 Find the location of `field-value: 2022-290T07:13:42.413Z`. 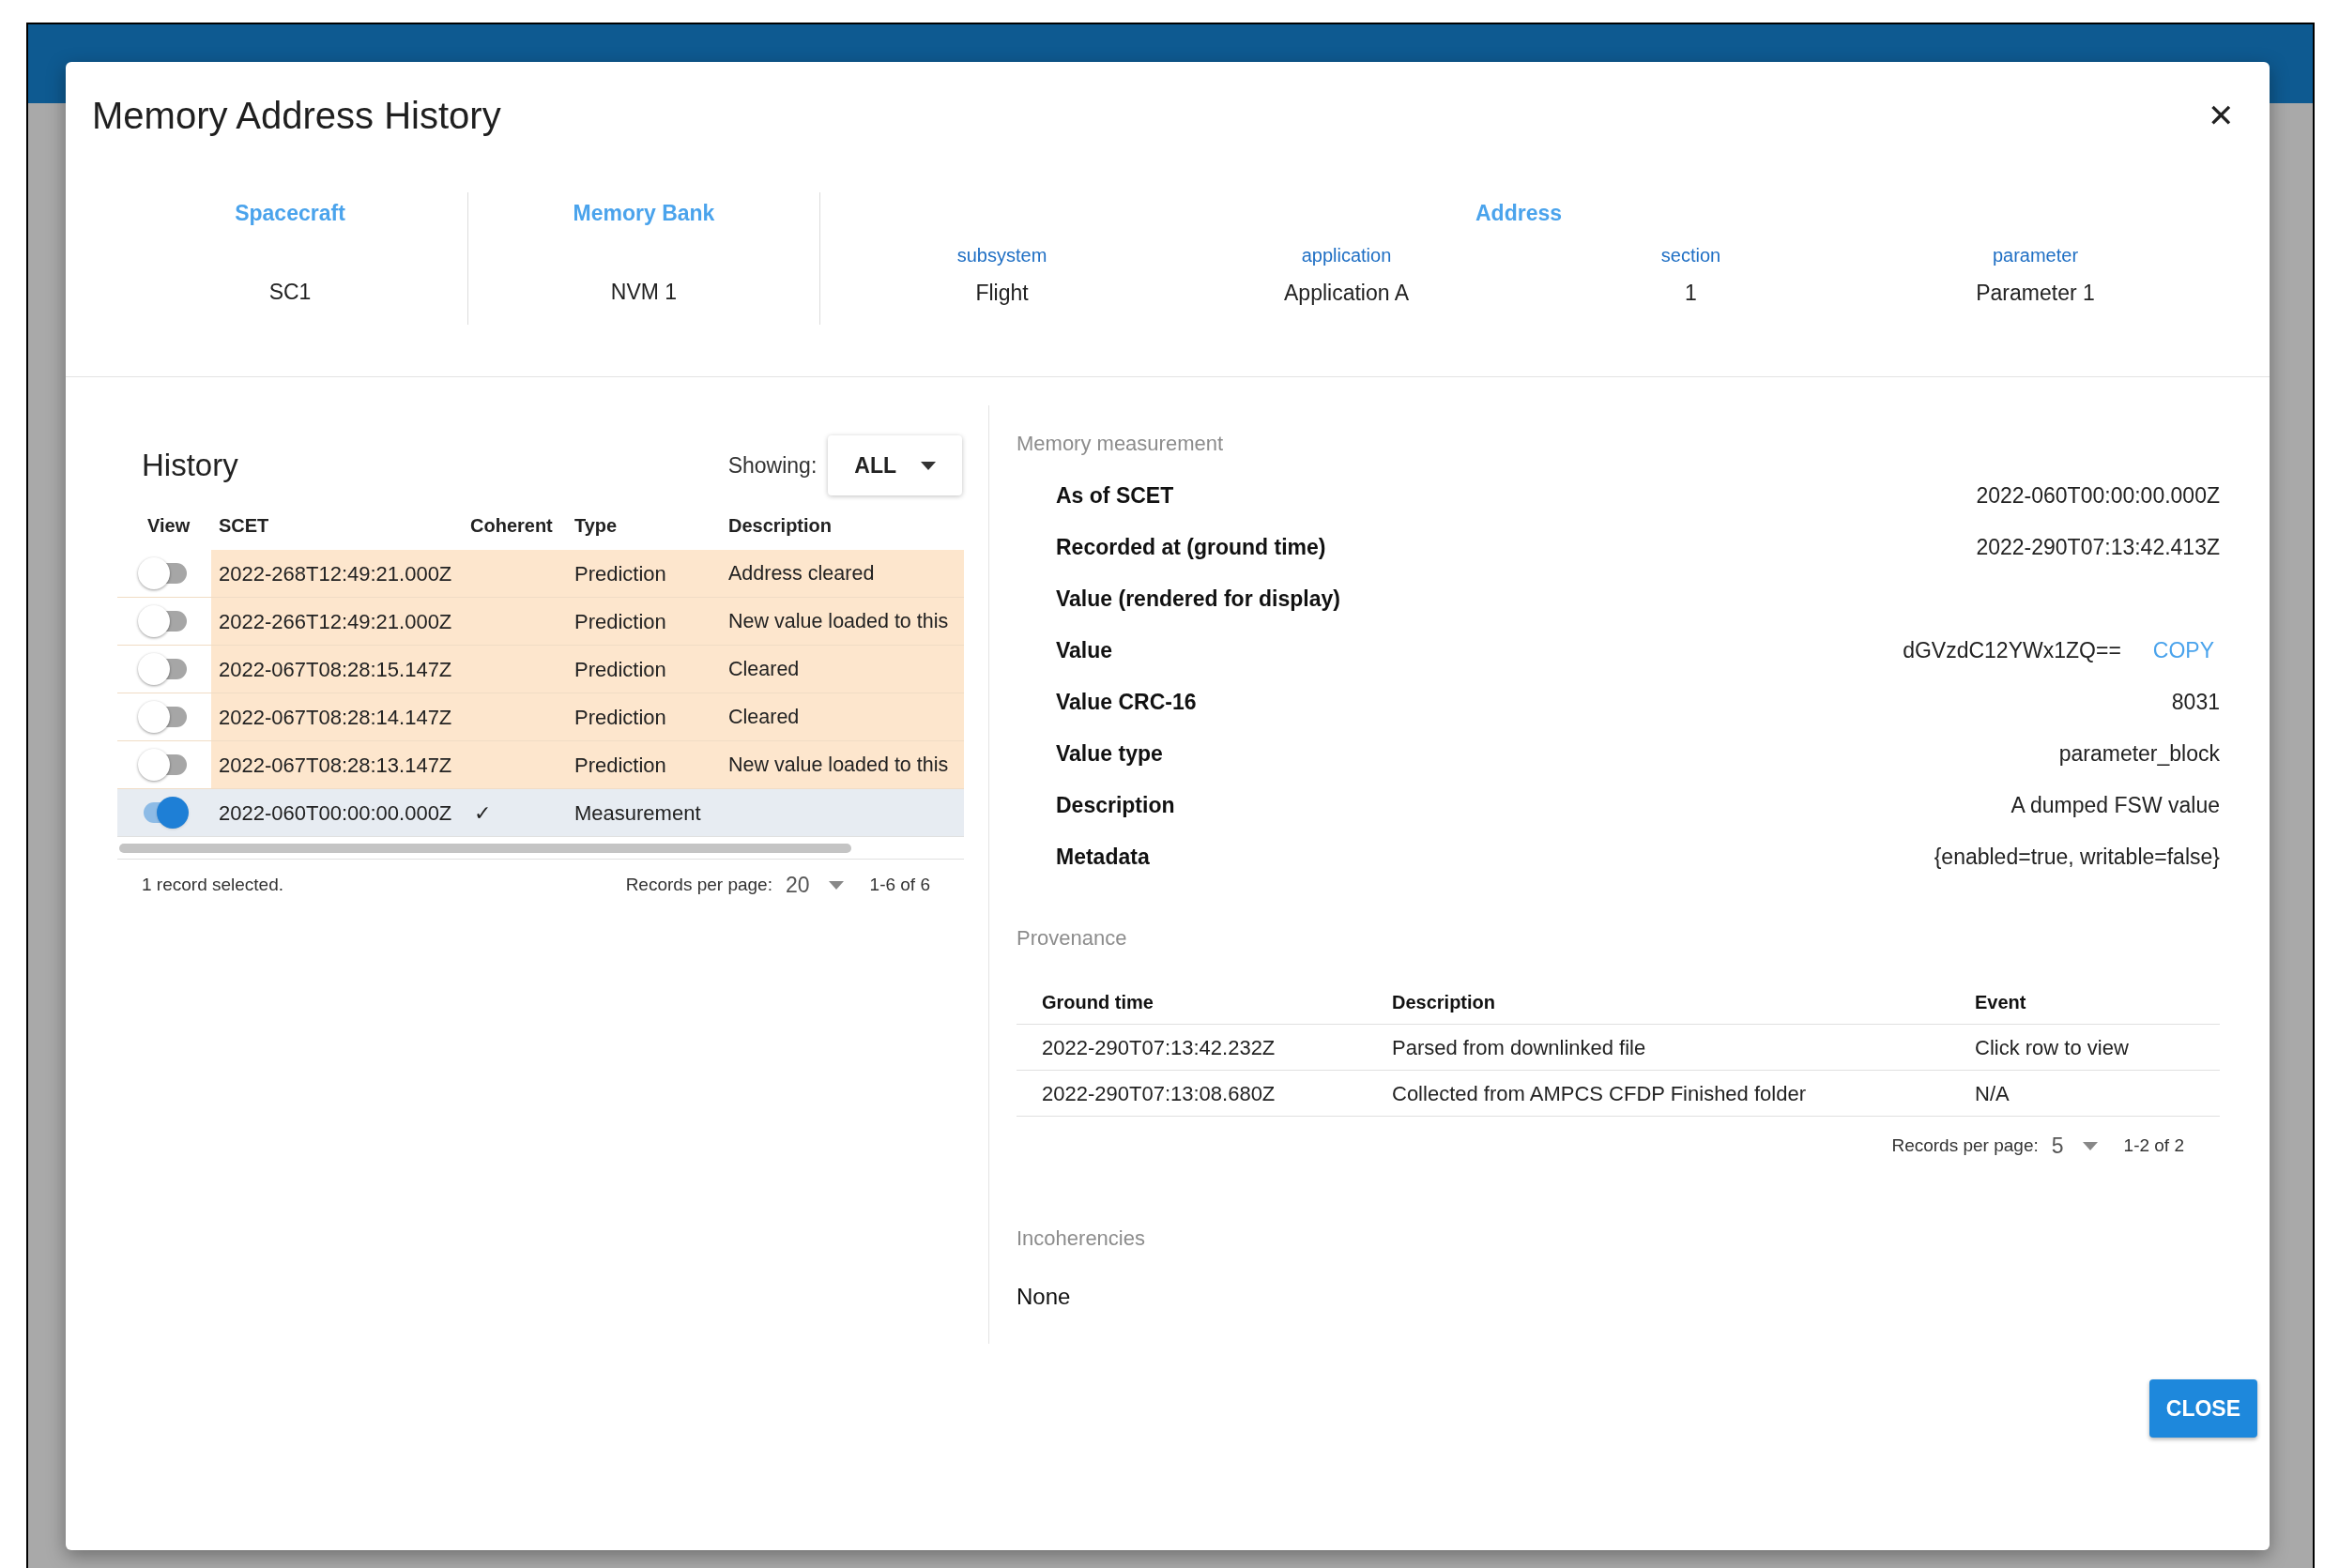

field-value: 2022-290T07:13:42.413Z is located at coordinates (2098, 548).